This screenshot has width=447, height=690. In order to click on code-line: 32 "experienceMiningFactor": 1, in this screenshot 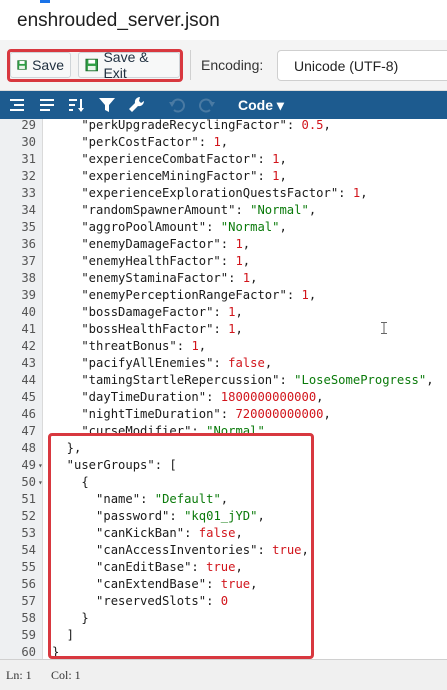, I will do `click(223, 176)`.